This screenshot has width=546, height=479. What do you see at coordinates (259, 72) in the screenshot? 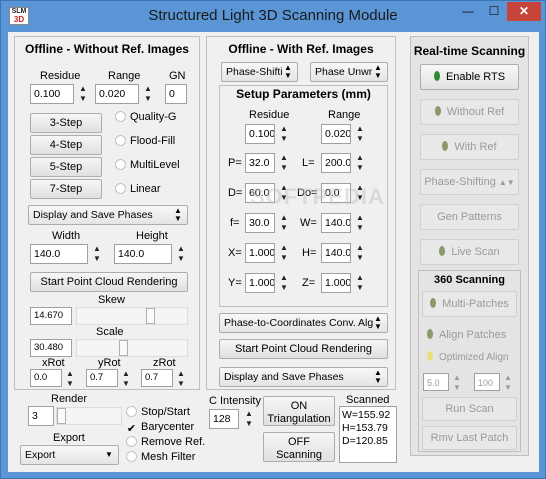
I see `phase-shifting-select: Phase-Shifti ▲ ▼` at bounding box center [259, 72].